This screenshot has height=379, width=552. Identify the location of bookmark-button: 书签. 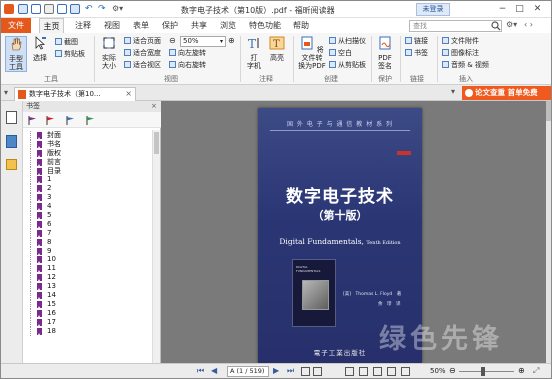
(416, 53).